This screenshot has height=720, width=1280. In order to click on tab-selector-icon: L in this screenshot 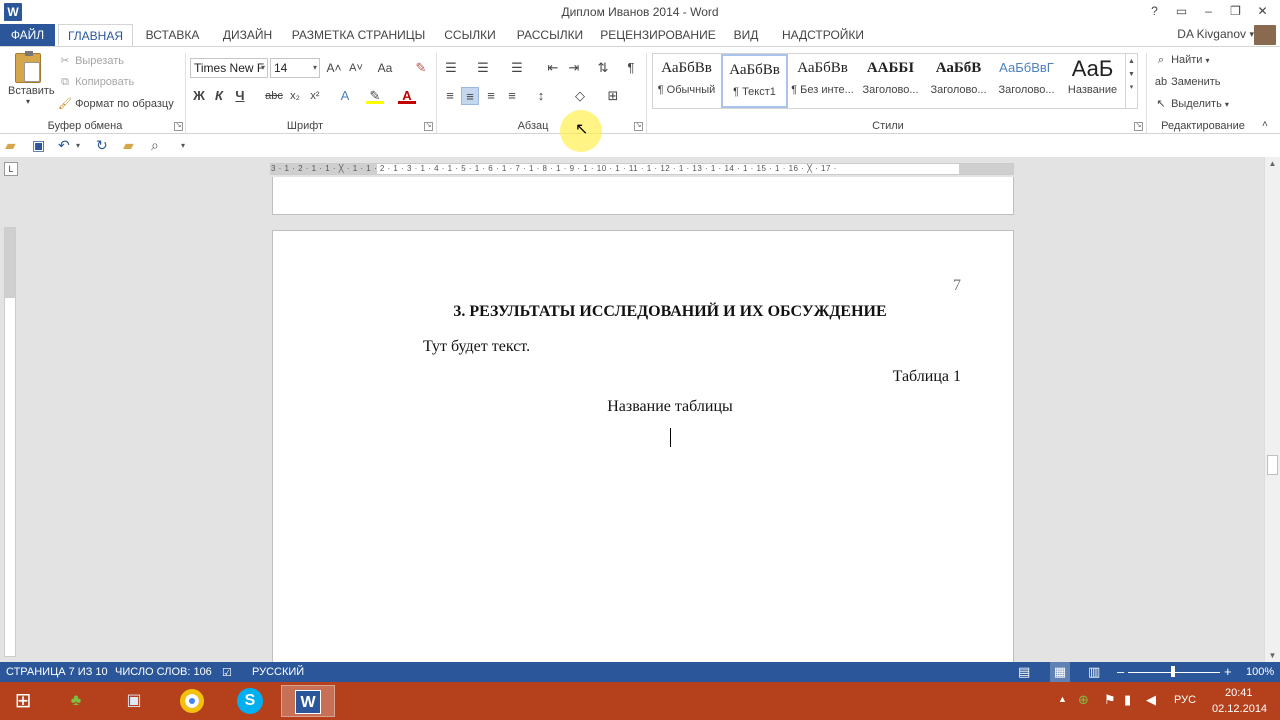, I will do `click(11, 169)`.